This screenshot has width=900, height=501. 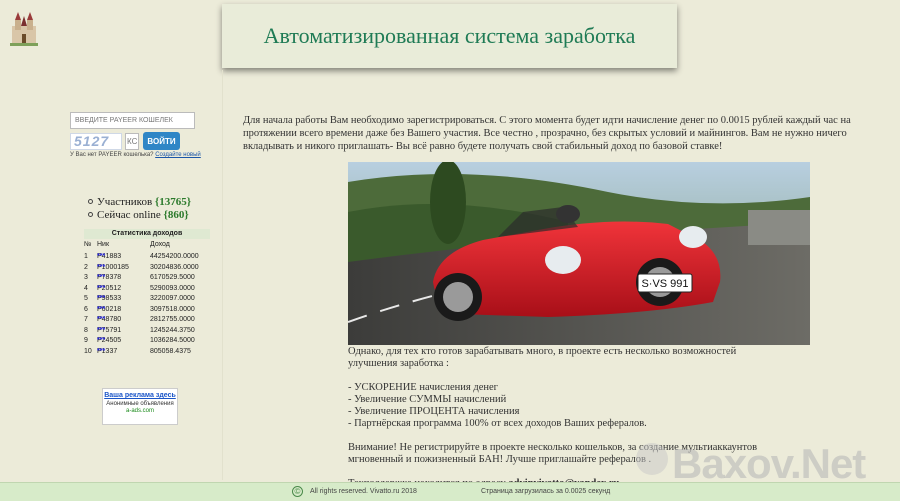 I want to click on ad-domain: a-ads.com, so click(x=139, y=411).